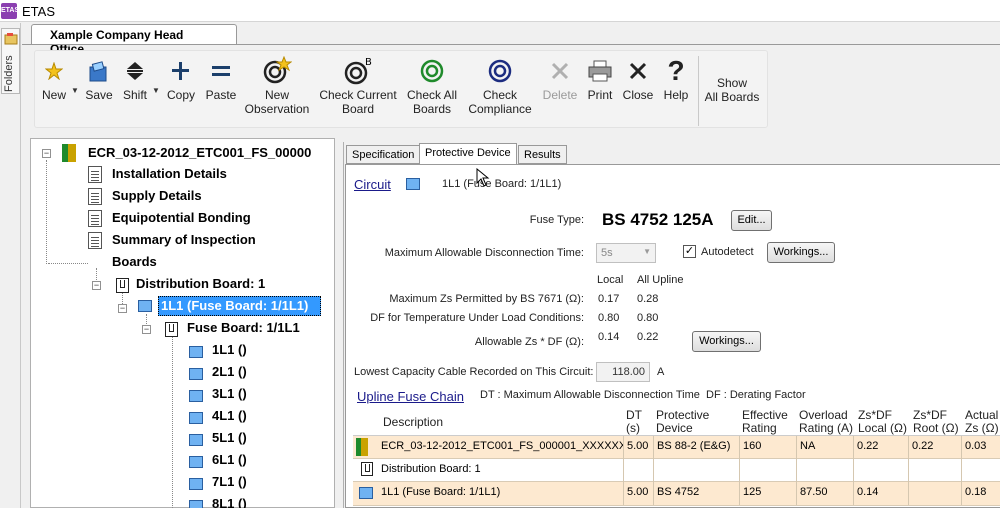 The image size is (1000, 508). Describe the element at coordinates (609, 337) in the screenshot. I see `allowable-zs-local: 0.14` at that location.